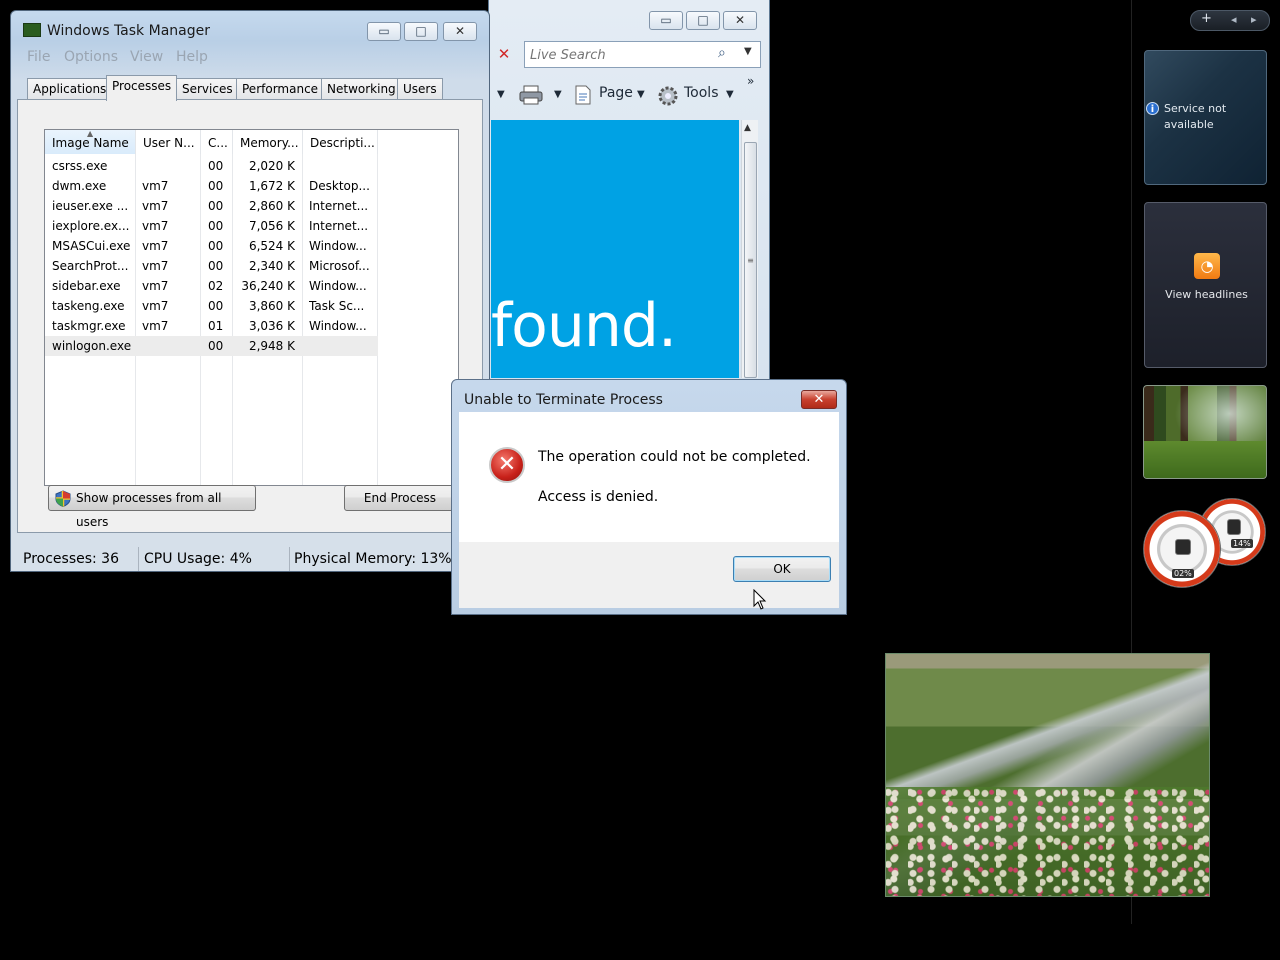 This screenshot has height=960, width=1280. What do you see at coordinates (91, 57) in the screenshot?
I see `menu-options: Options` at bounding box center [91, 57].